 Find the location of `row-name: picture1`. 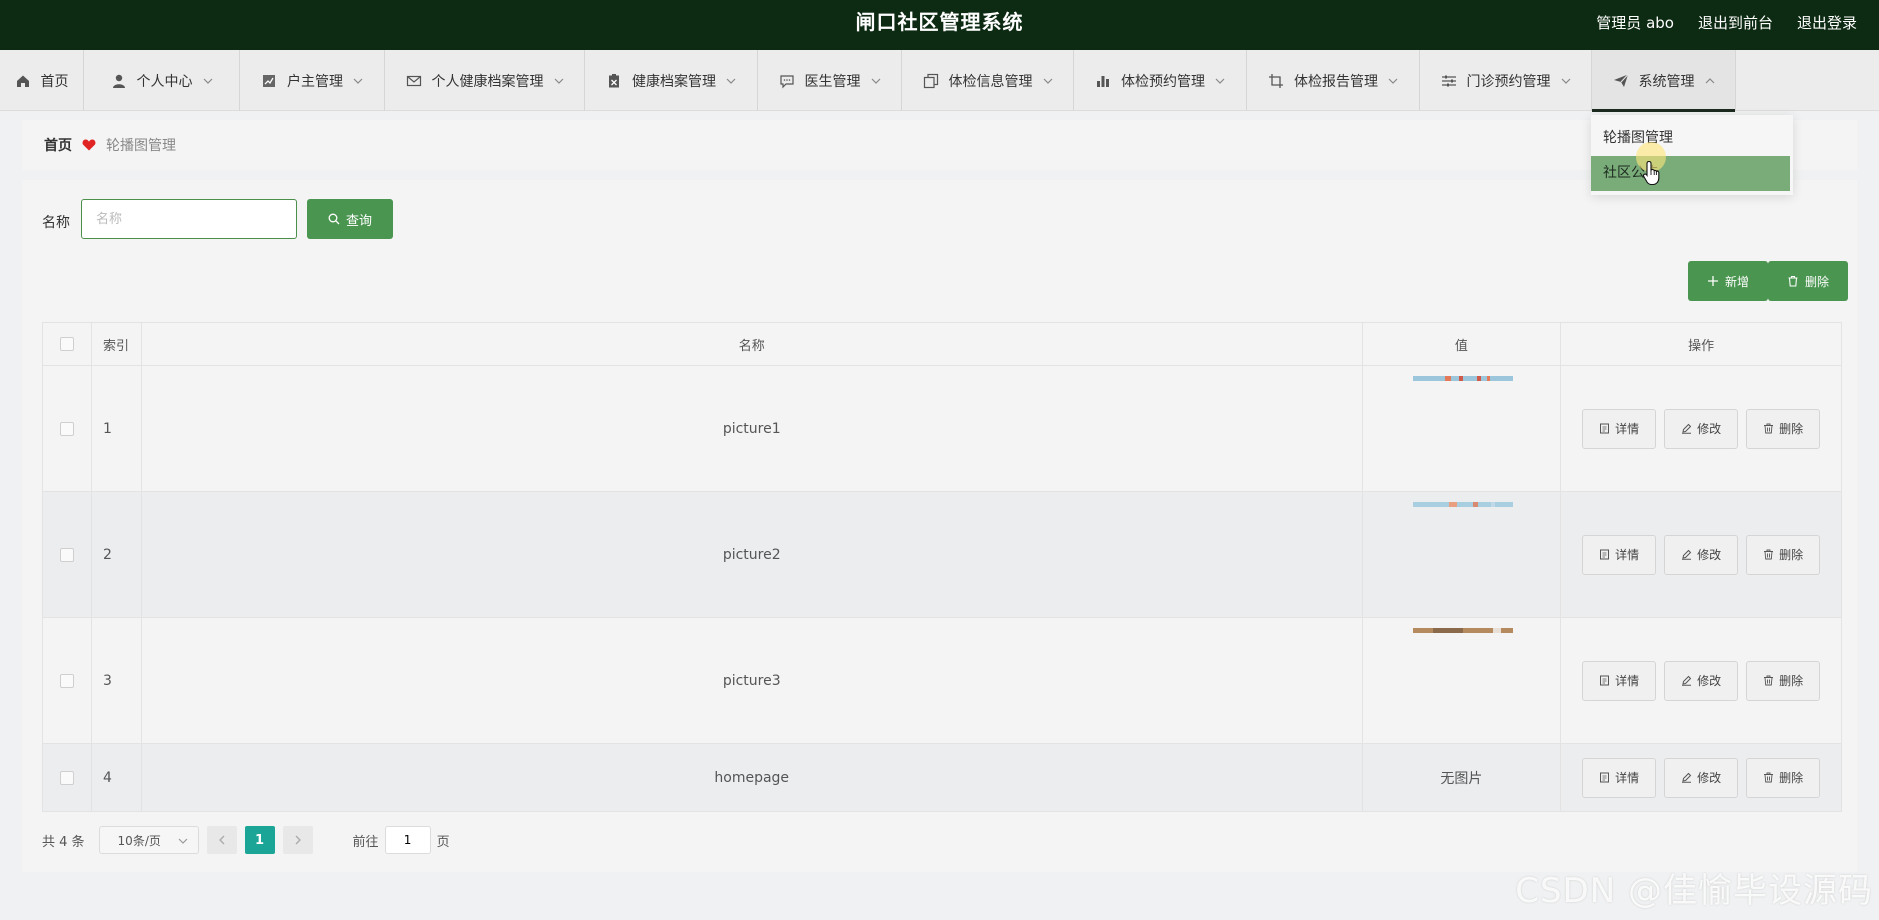

row-name: picture1 is located at coordinates (752, 428).